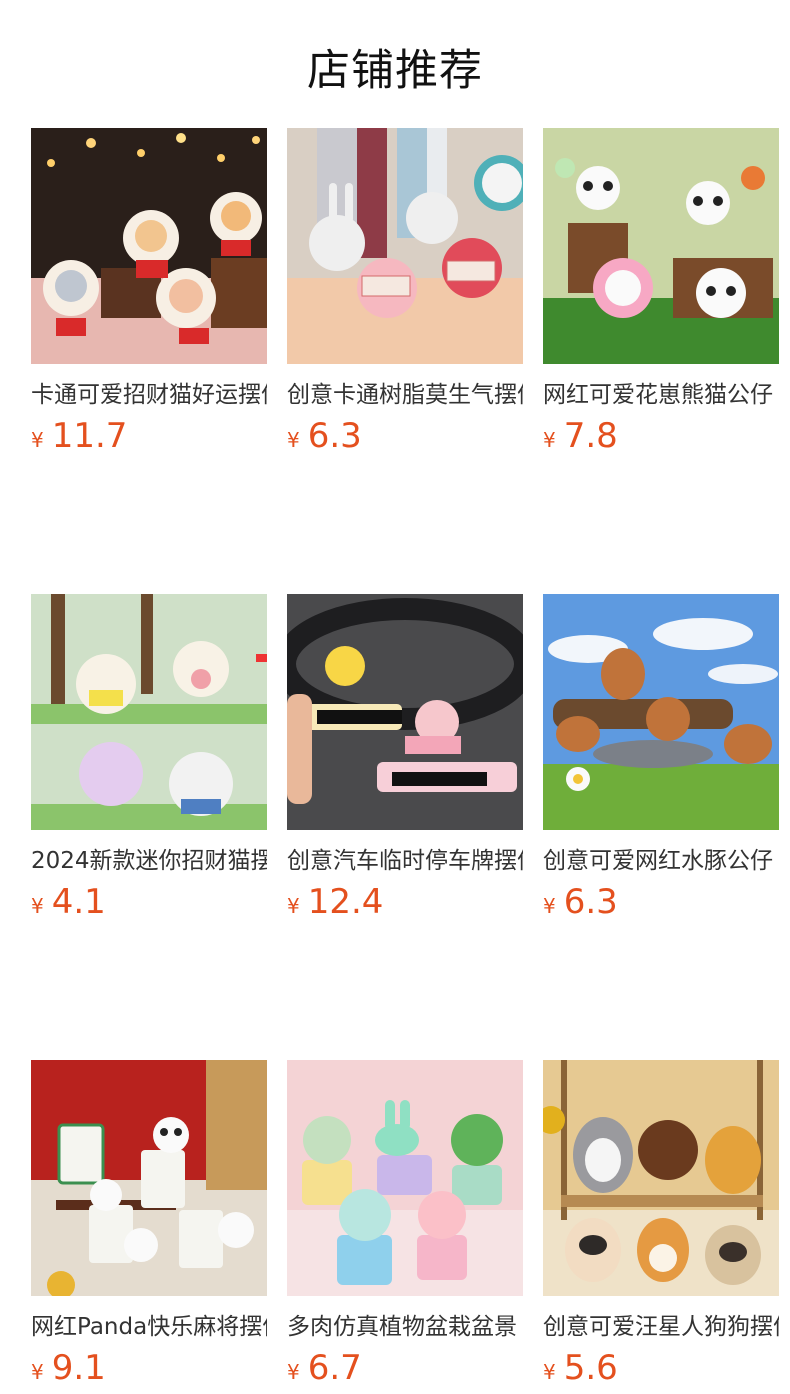 The image size is (790, 1394). What do you see at coordinates (149, 439) in the screenshot?
I see `product-price: ¥11.7` at bounding box center [149, 439].